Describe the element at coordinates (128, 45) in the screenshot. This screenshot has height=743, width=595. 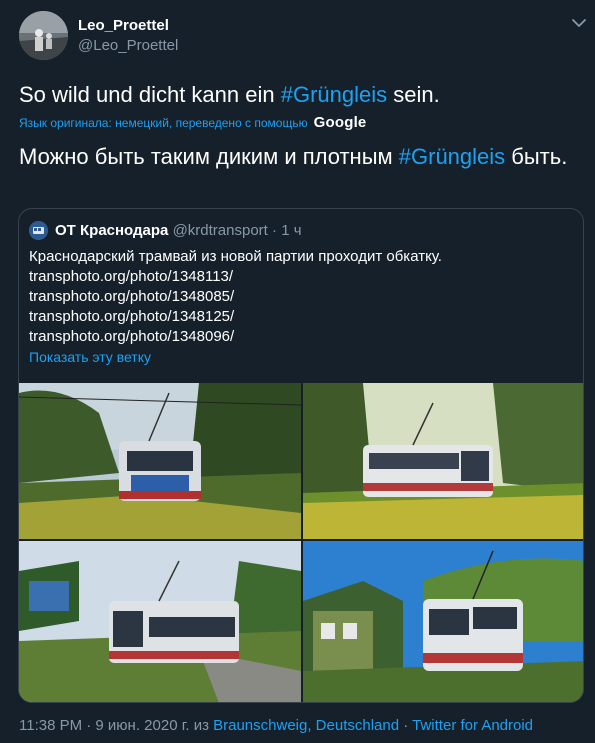
I see `user-handle: @Leo_Proettel` at that location.